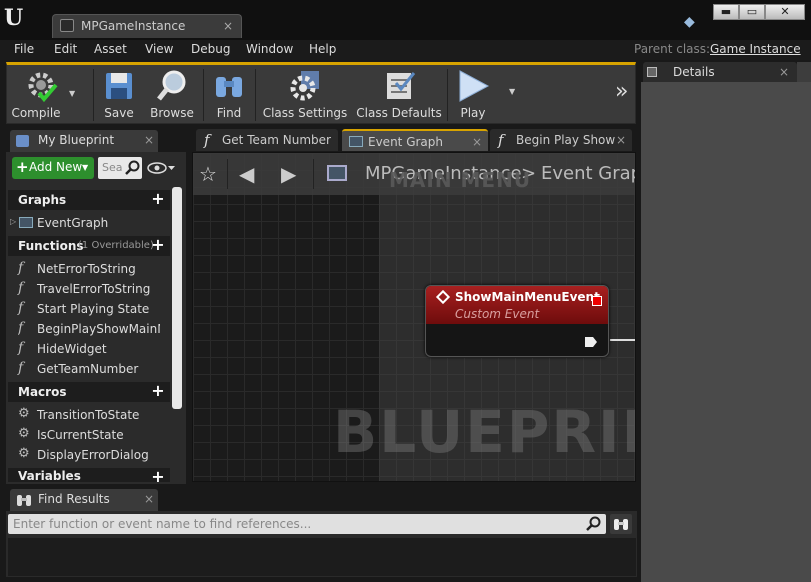 This screenshot has height=582, width=811. What do you see at coordinates (65, 49) in the screenshot?
I see `menu-edit: Edit` at bounding box center [65, 49].